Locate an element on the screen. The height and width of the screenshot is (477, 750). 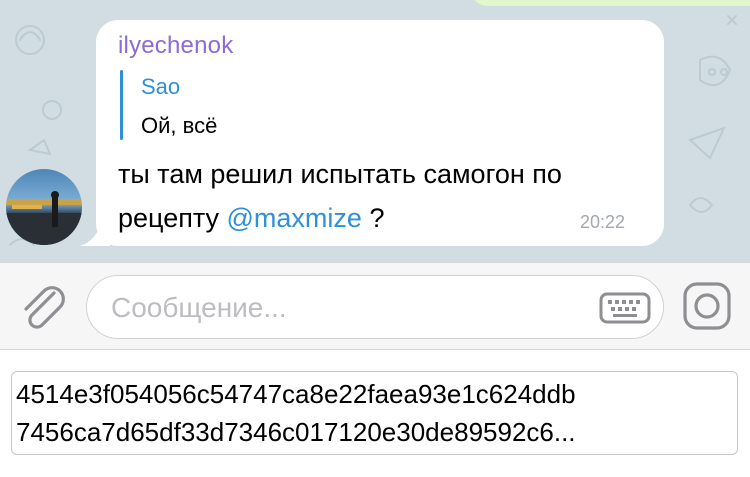
avatar is located at coordinates (44, 207).